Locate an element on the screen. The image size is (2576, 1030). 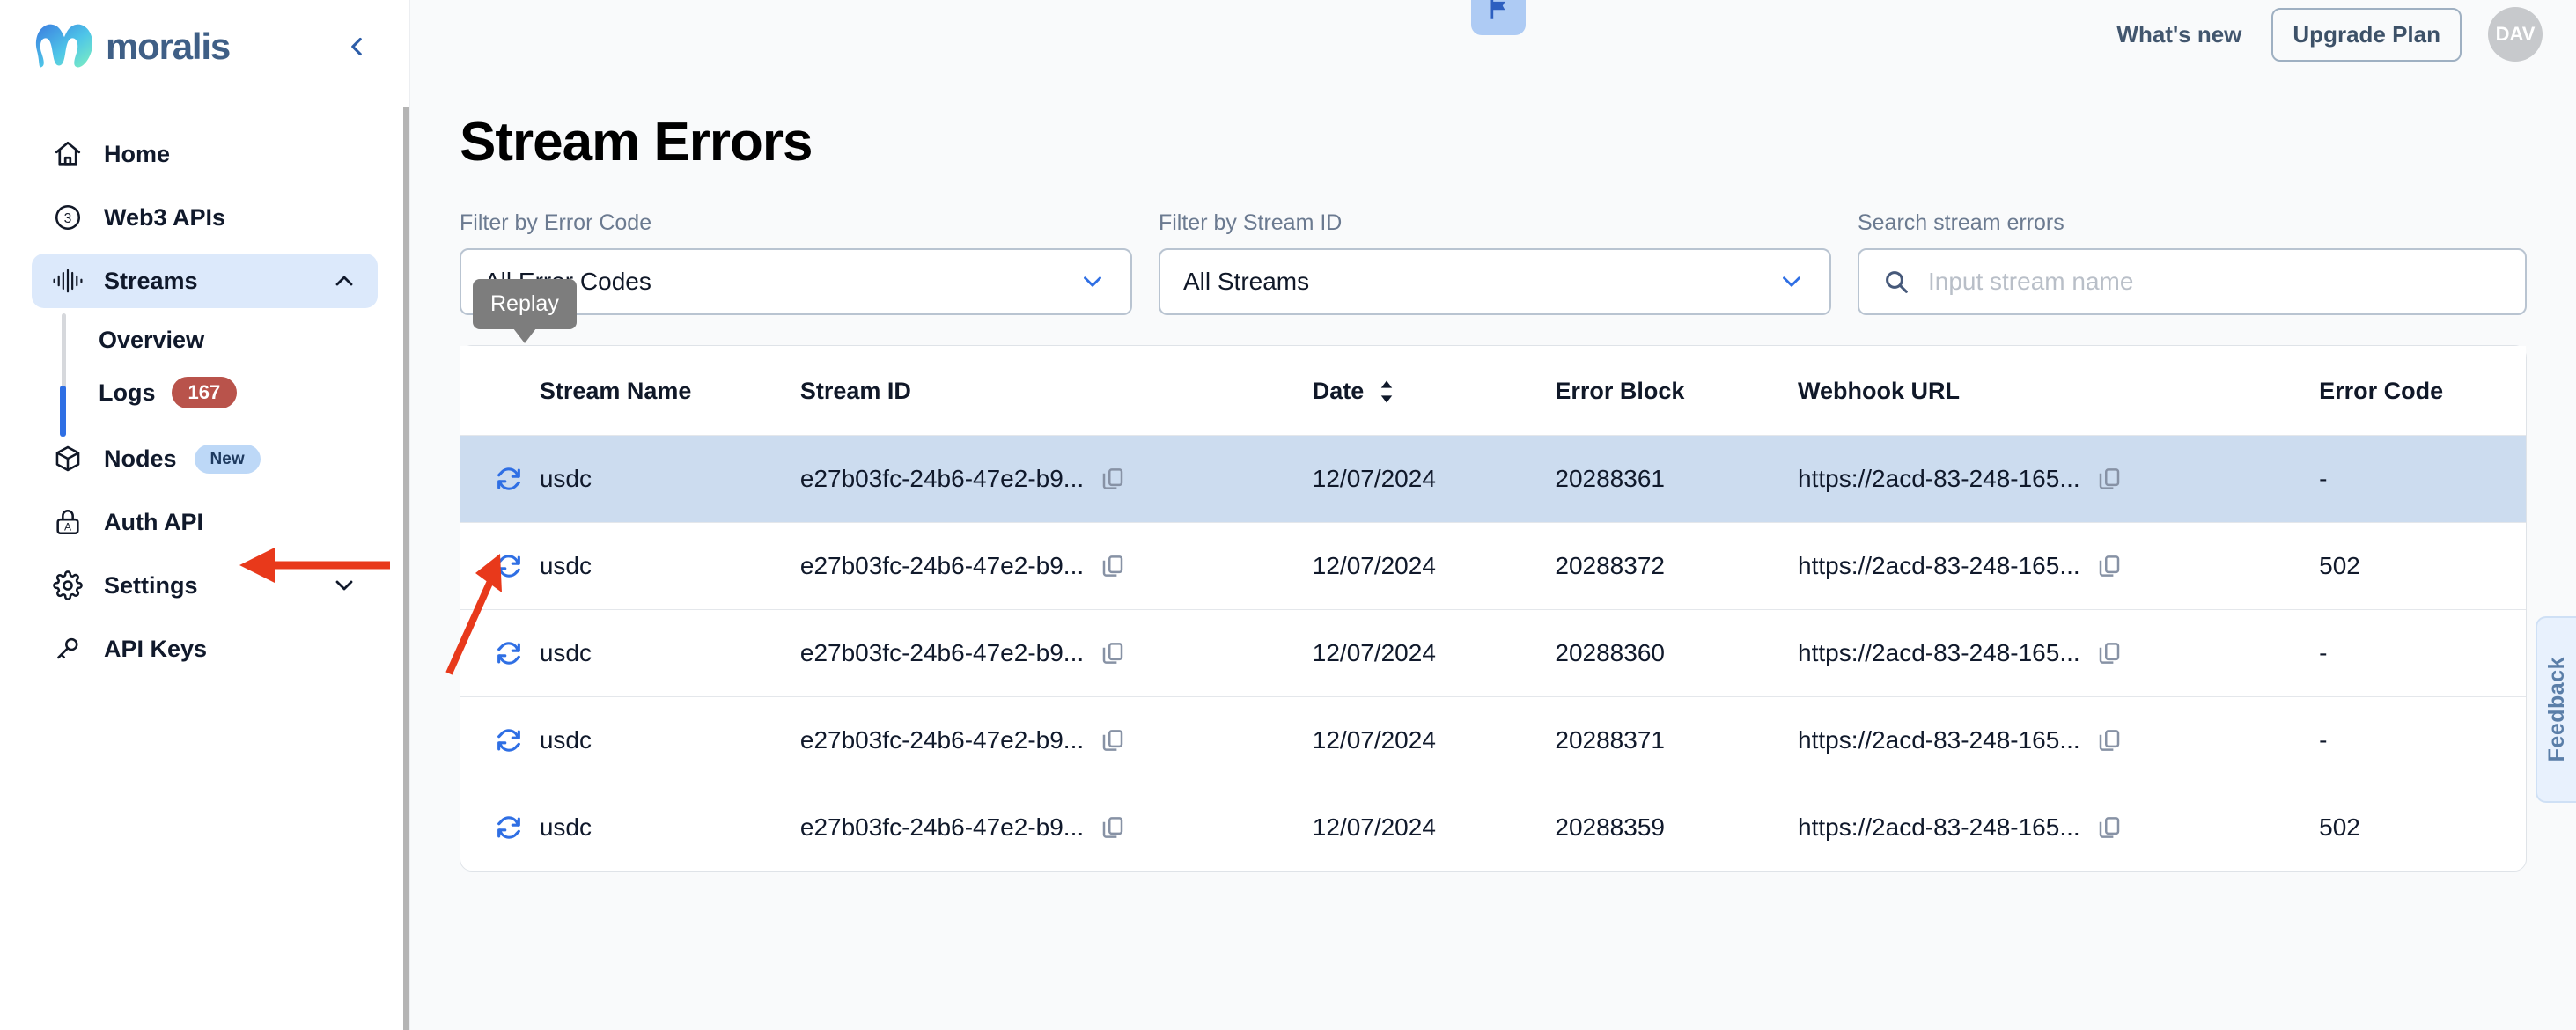
sidebar-scrollbar is located at coordinates (406, 568).